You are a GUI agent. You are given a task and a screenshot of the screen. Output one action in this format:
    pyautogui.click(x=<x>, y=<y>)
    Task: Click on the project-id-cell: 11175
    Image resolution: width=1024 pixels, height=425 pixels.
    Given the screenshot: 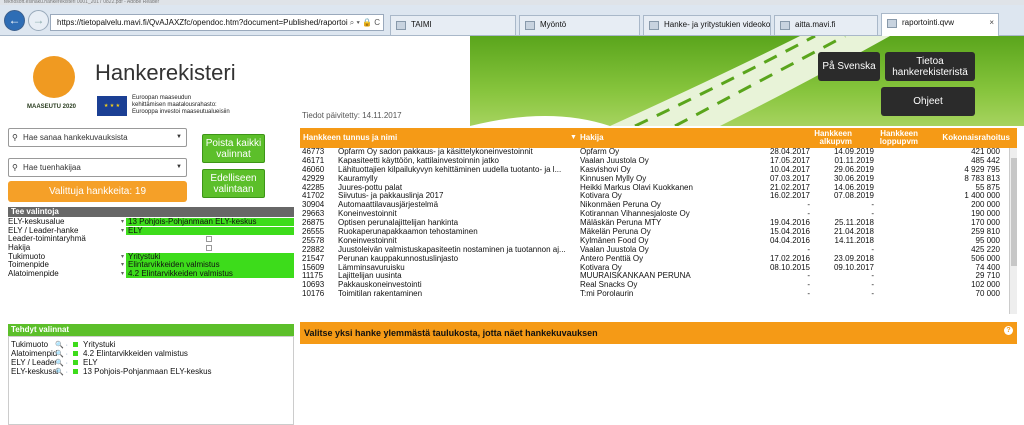 What is the action you would take?
    pyautogui.click(x=313, y=276)
    